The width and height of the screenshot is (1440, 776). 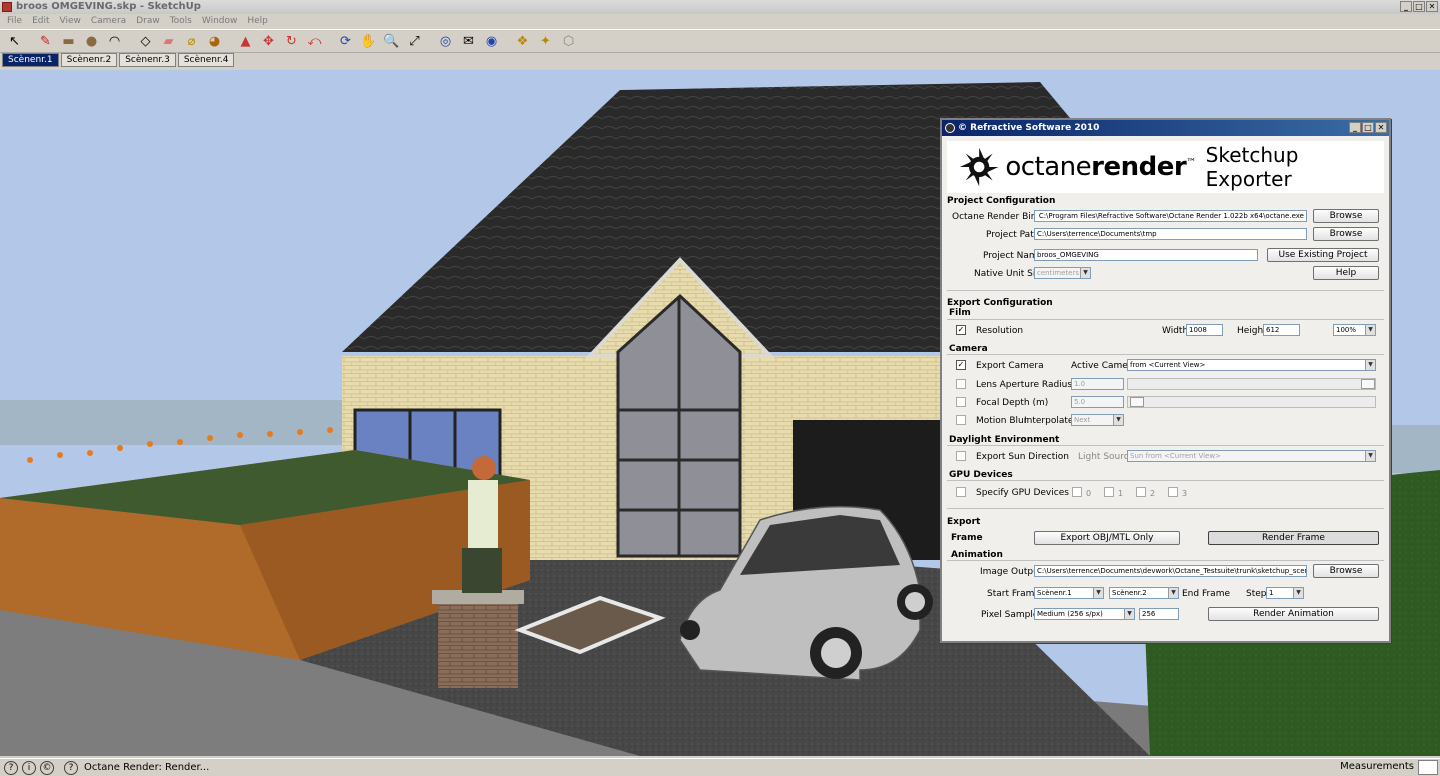 What do you see at coordinates (1346, 273) in the screenshot?
I see `help-button: Help` at bounding box center [1346, 273].